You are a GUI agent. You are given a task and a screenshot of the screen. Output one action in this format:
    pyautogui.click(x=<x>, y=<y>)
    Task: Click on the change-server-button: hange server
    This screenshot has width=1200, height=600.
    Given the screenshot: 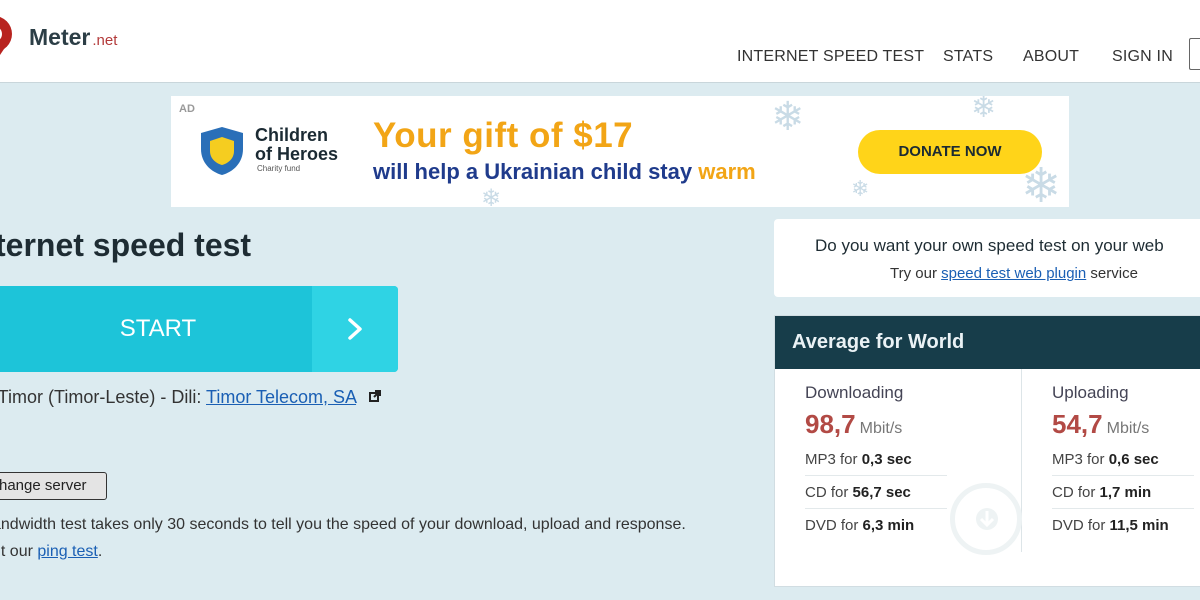 What is the action you would take?
    pyautogui.click(x=53, y=486)
    